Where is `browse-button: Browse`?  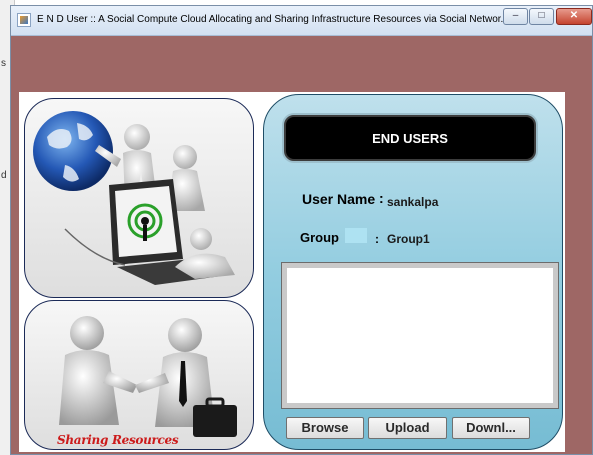 browse-button: Browse is located at coordinates (325, 428).